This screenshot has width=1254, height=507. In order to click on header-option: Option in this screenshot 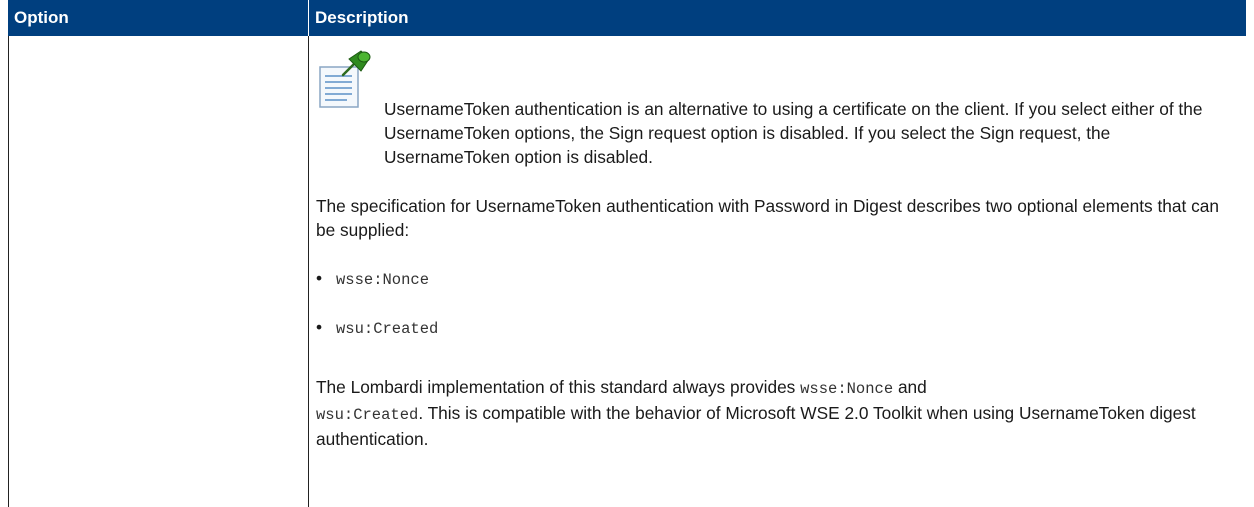, I will do `click(41, 17)`.